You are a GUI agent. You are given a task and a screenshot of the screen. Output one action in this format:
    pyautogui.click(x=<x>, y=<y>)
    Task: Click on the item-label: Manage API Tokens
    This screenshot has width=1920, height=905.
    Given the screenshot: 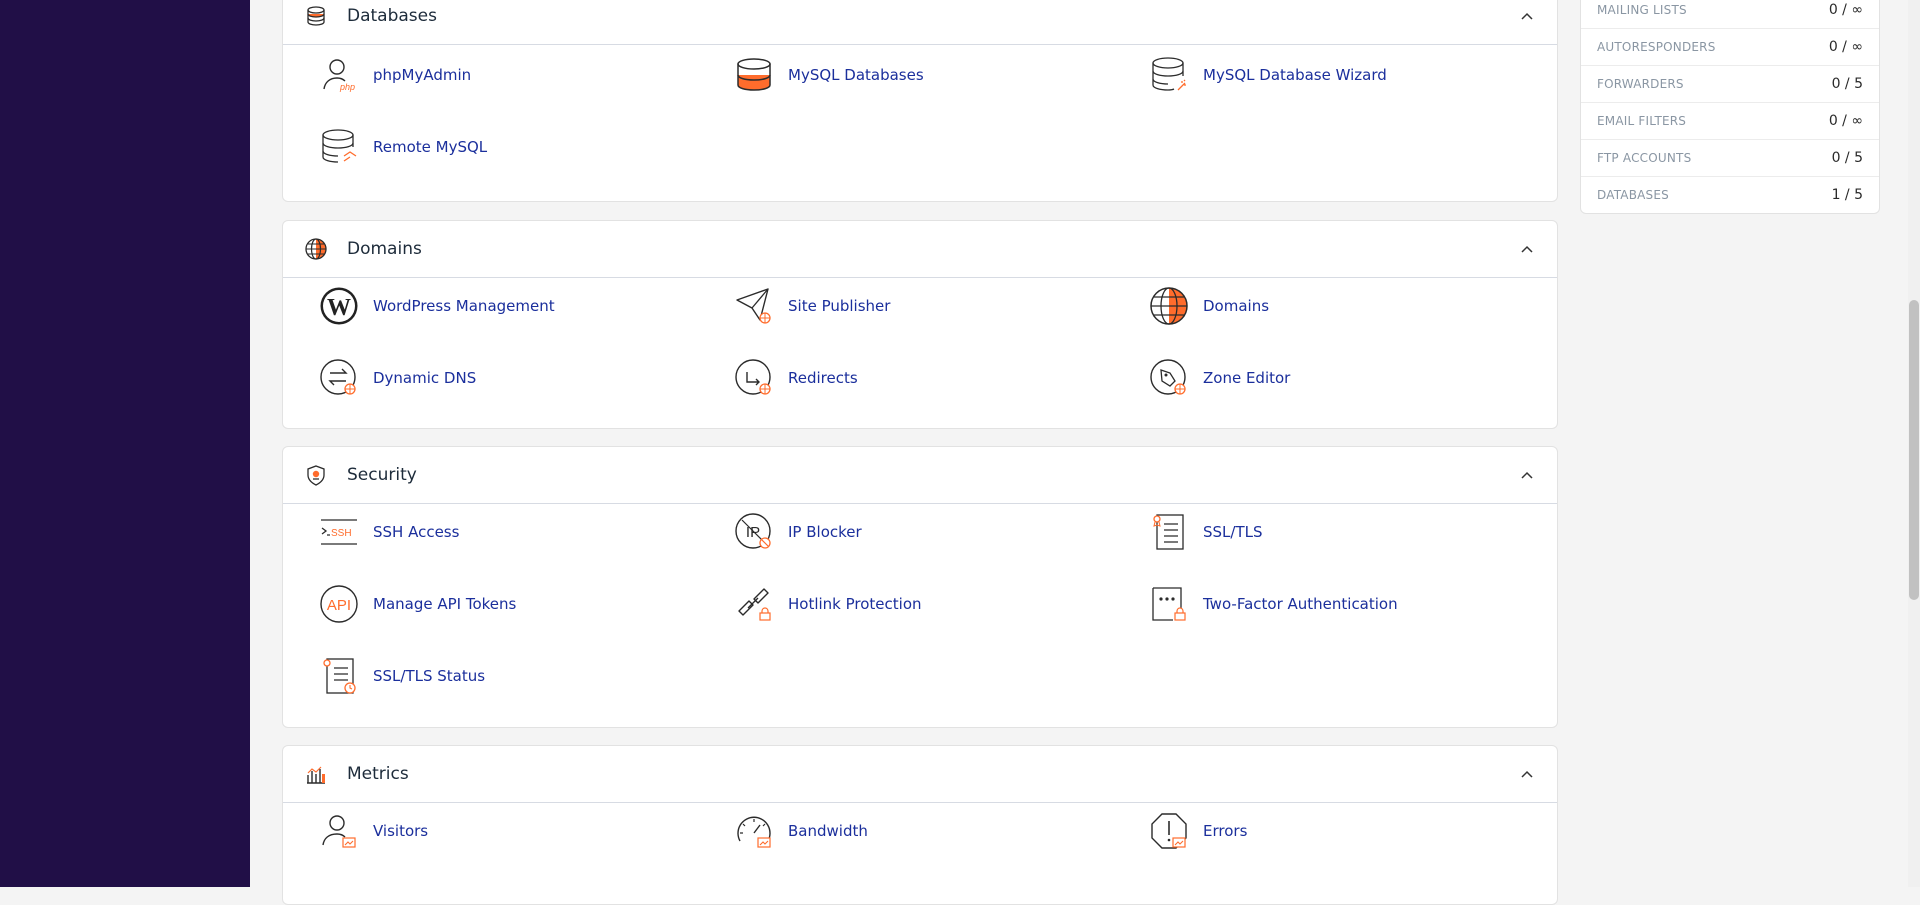 What is the action you would take?
    pyautogui.click(x=445, y=604)
    